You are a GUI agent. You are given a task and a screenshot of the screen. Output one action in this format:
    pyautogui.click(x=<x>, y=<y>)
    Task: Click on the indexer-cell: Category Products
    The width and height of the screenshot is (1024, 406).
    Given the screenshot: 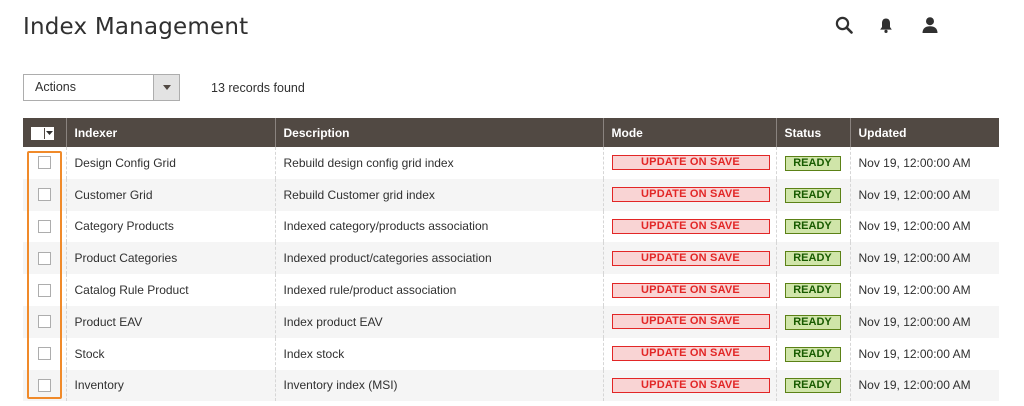 What is the action you would take?
    pyautogui.click(x=170, y=226)
    